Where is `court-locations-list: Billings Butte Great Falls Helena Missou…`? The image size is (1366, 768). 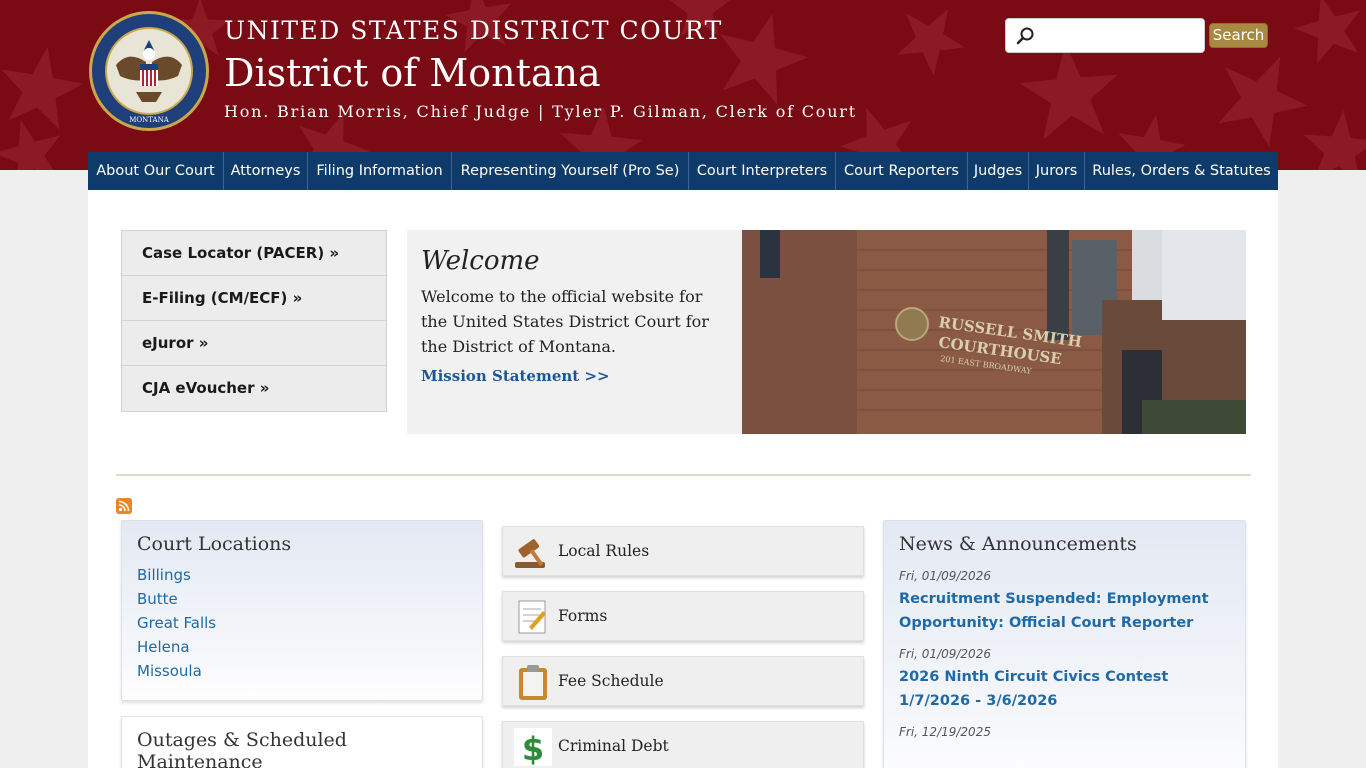
court-locations-list: Billings Butte Great Falls Helena Missou… is located at coordinates (302, 623).